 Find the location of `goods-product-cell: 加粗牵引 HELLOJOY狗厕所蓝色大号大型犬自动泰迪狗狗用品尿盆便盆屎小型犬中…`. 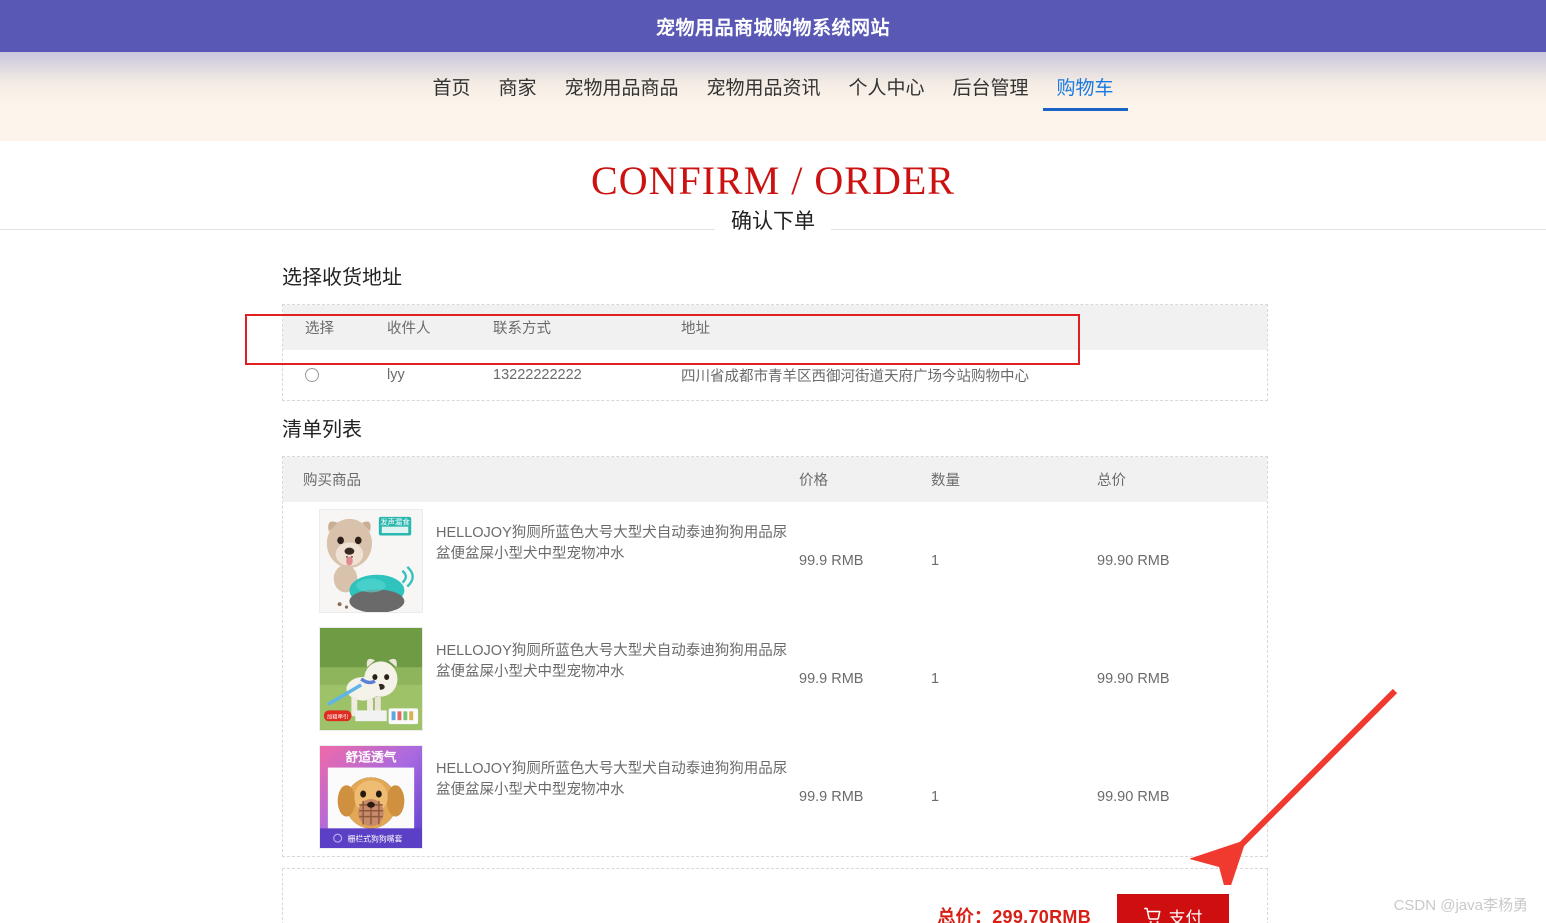

goods-product-cell: 加粗牵引 HELLOJOY狗厕所蓝色大号大型犬自动泰迪狗狗用品尿盆便盆屎小型犬中… is located at coordinates (541, 679).